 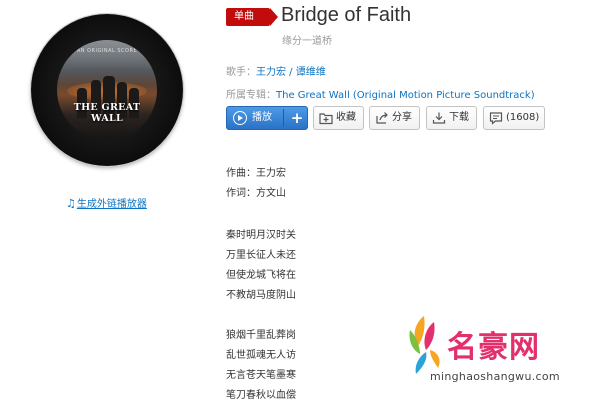 What do you see at coordinates (424, 345) in the screenshot?
I see `watermark-logo-icon` at bounding box center [424, 345].